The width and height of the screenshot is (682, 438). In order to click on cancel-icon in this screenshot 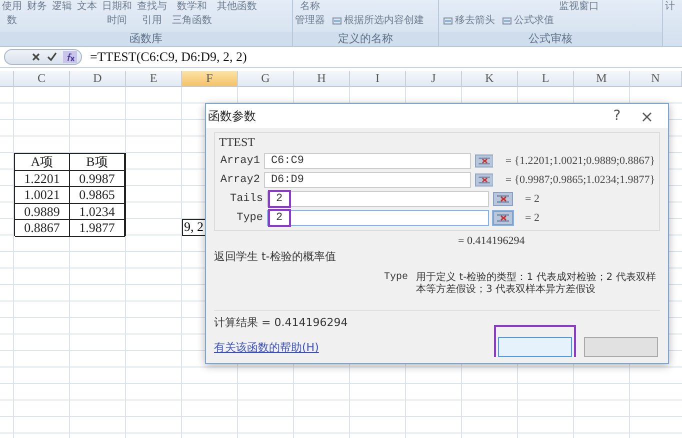, I will do `click(36, 57)`.